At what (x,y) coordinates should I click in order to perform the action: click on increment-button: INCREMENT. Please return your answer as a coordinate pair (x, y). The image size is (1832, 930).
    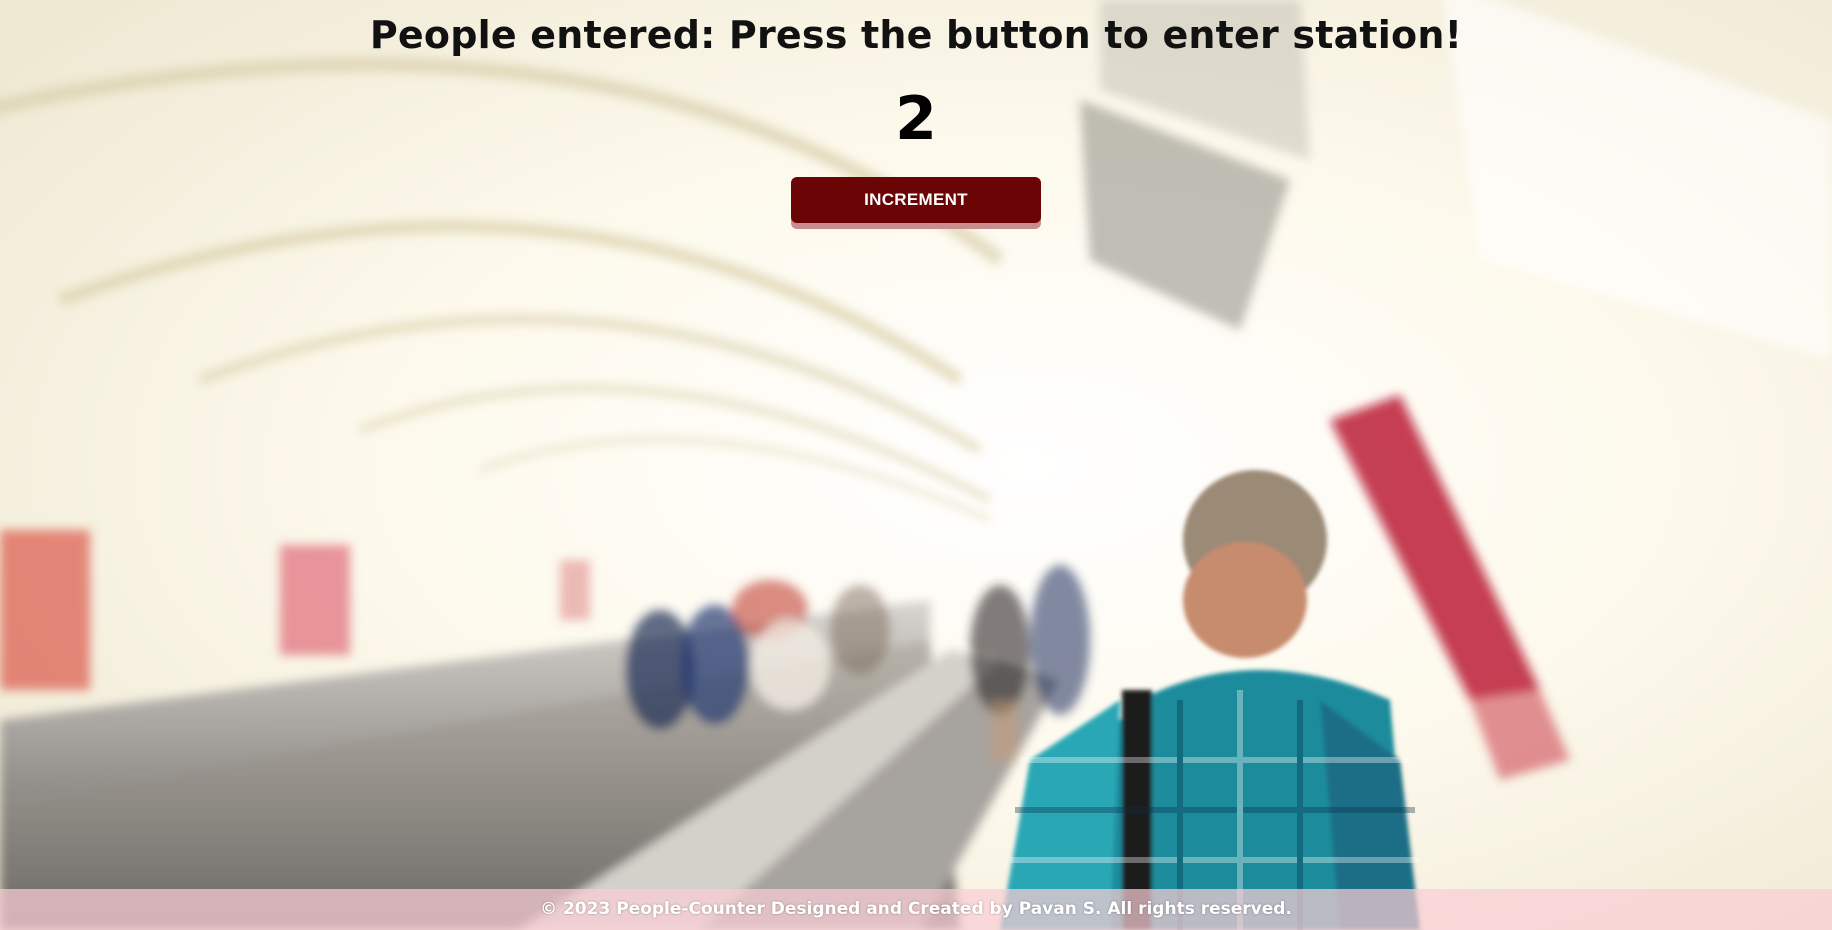
    Looking at the image, I should click on (916, 200).